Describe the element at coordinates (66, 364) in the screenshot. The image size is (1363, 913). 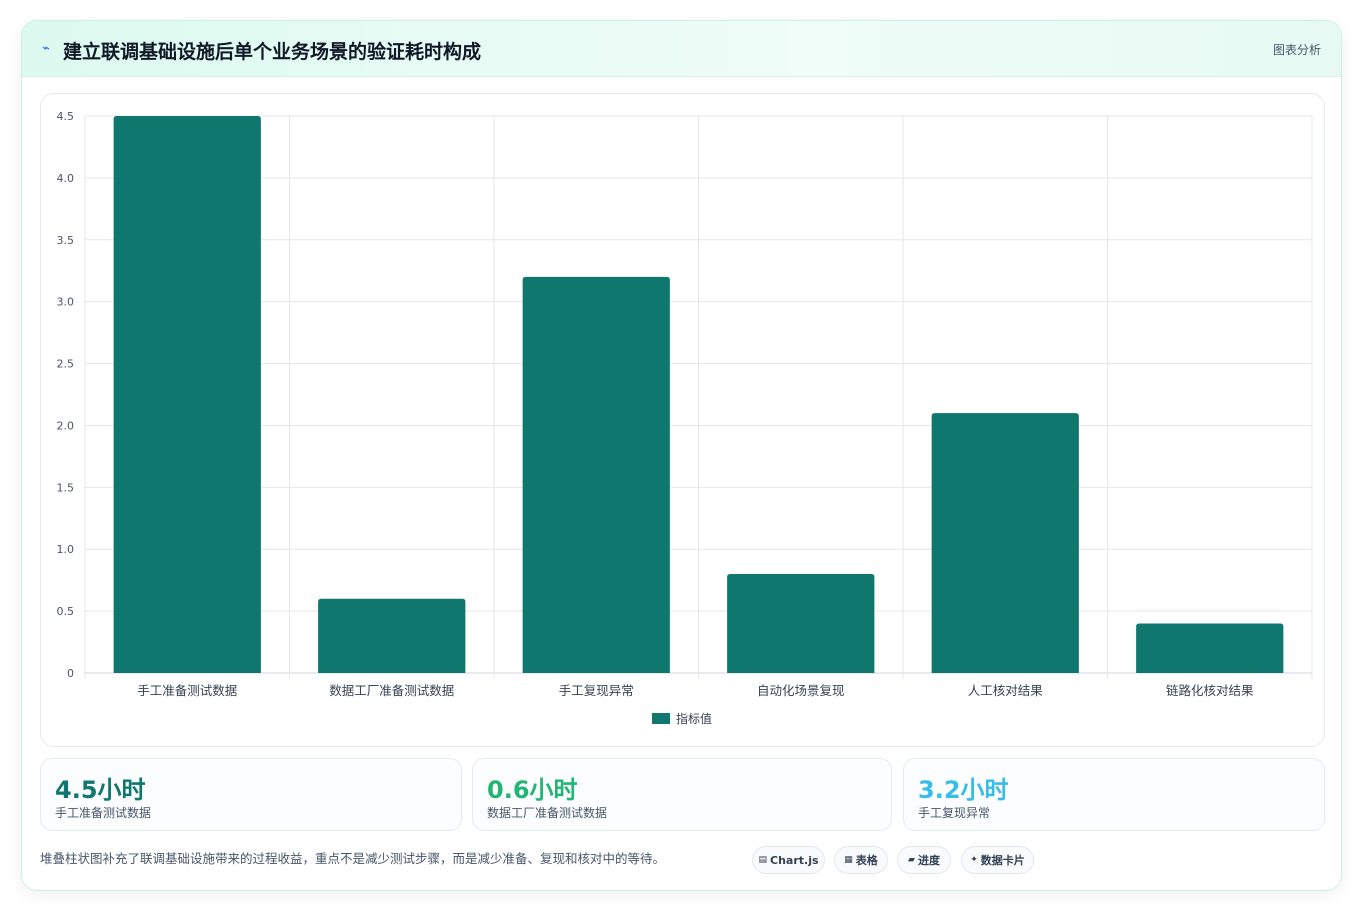
I see `y-tick-label: 2.5` at that location.